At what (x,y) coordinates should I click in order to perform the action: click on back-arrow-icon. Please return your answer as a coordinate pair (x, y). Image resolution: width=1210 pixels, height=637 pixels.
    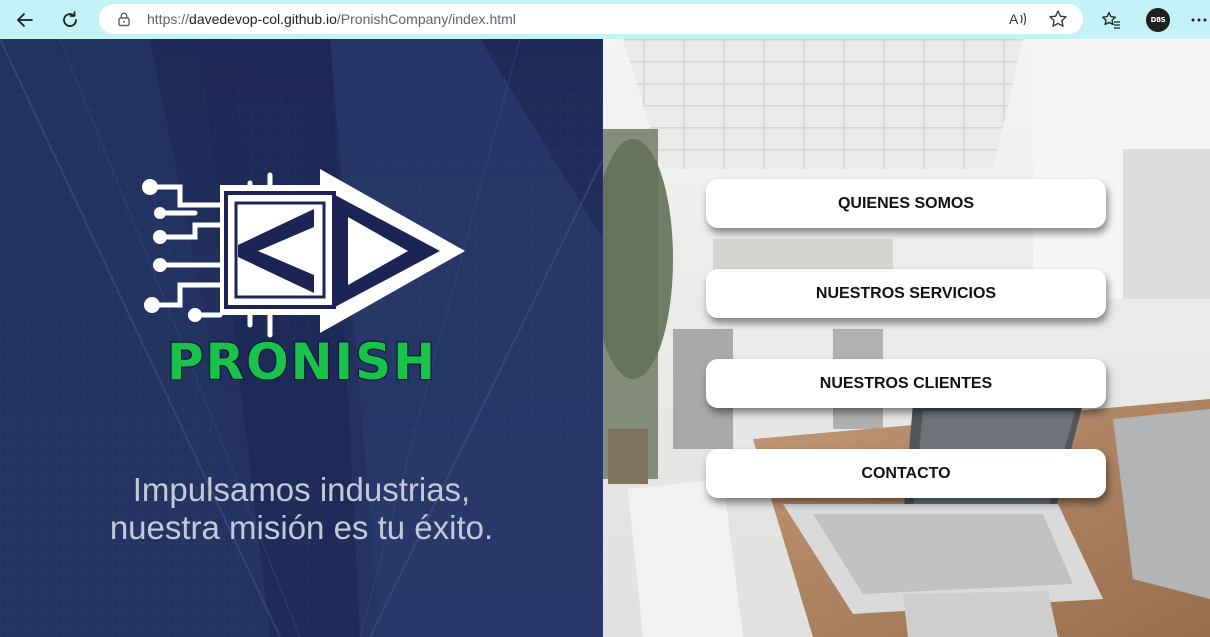
    Looking at the image, I should click on (25, 20).